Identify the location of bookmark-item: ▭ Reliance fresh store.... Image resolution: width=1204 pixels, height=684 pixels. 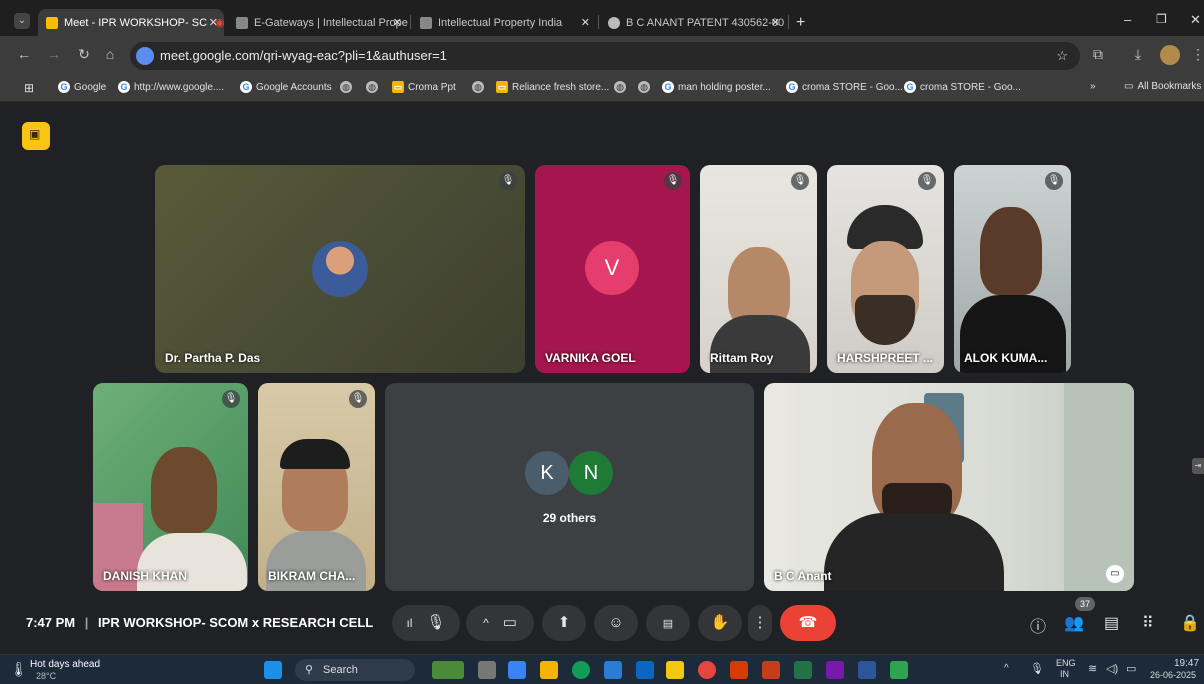
(552, 87).